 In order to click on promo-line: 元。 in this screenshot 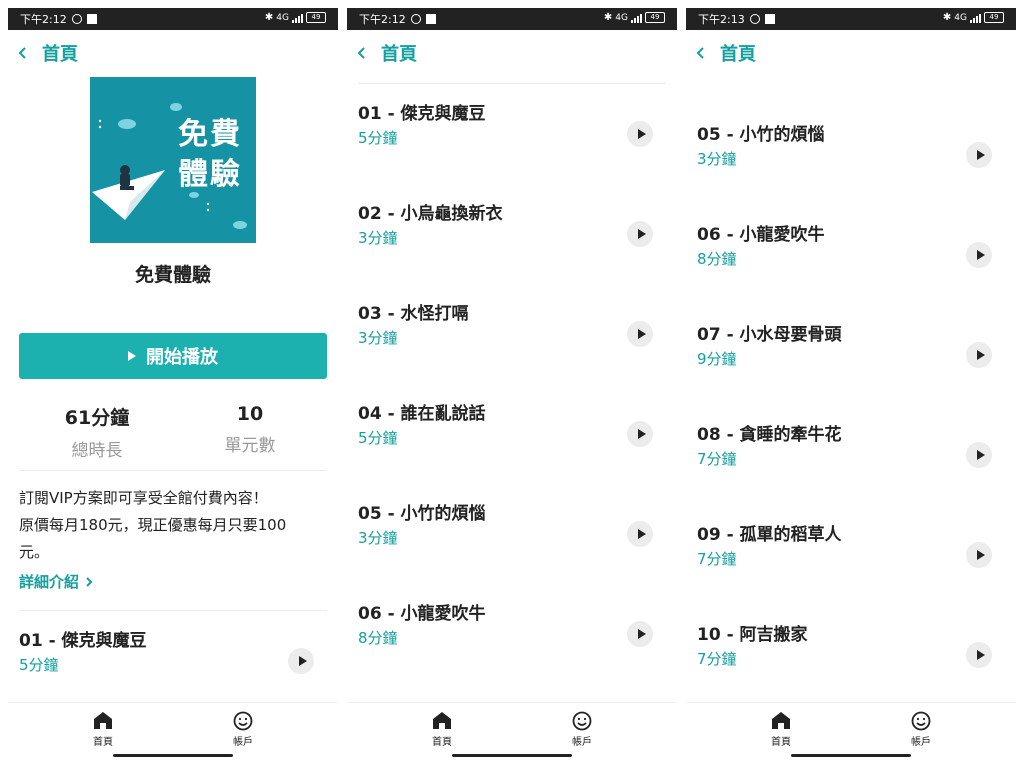, I will do `click(34, 552)`.